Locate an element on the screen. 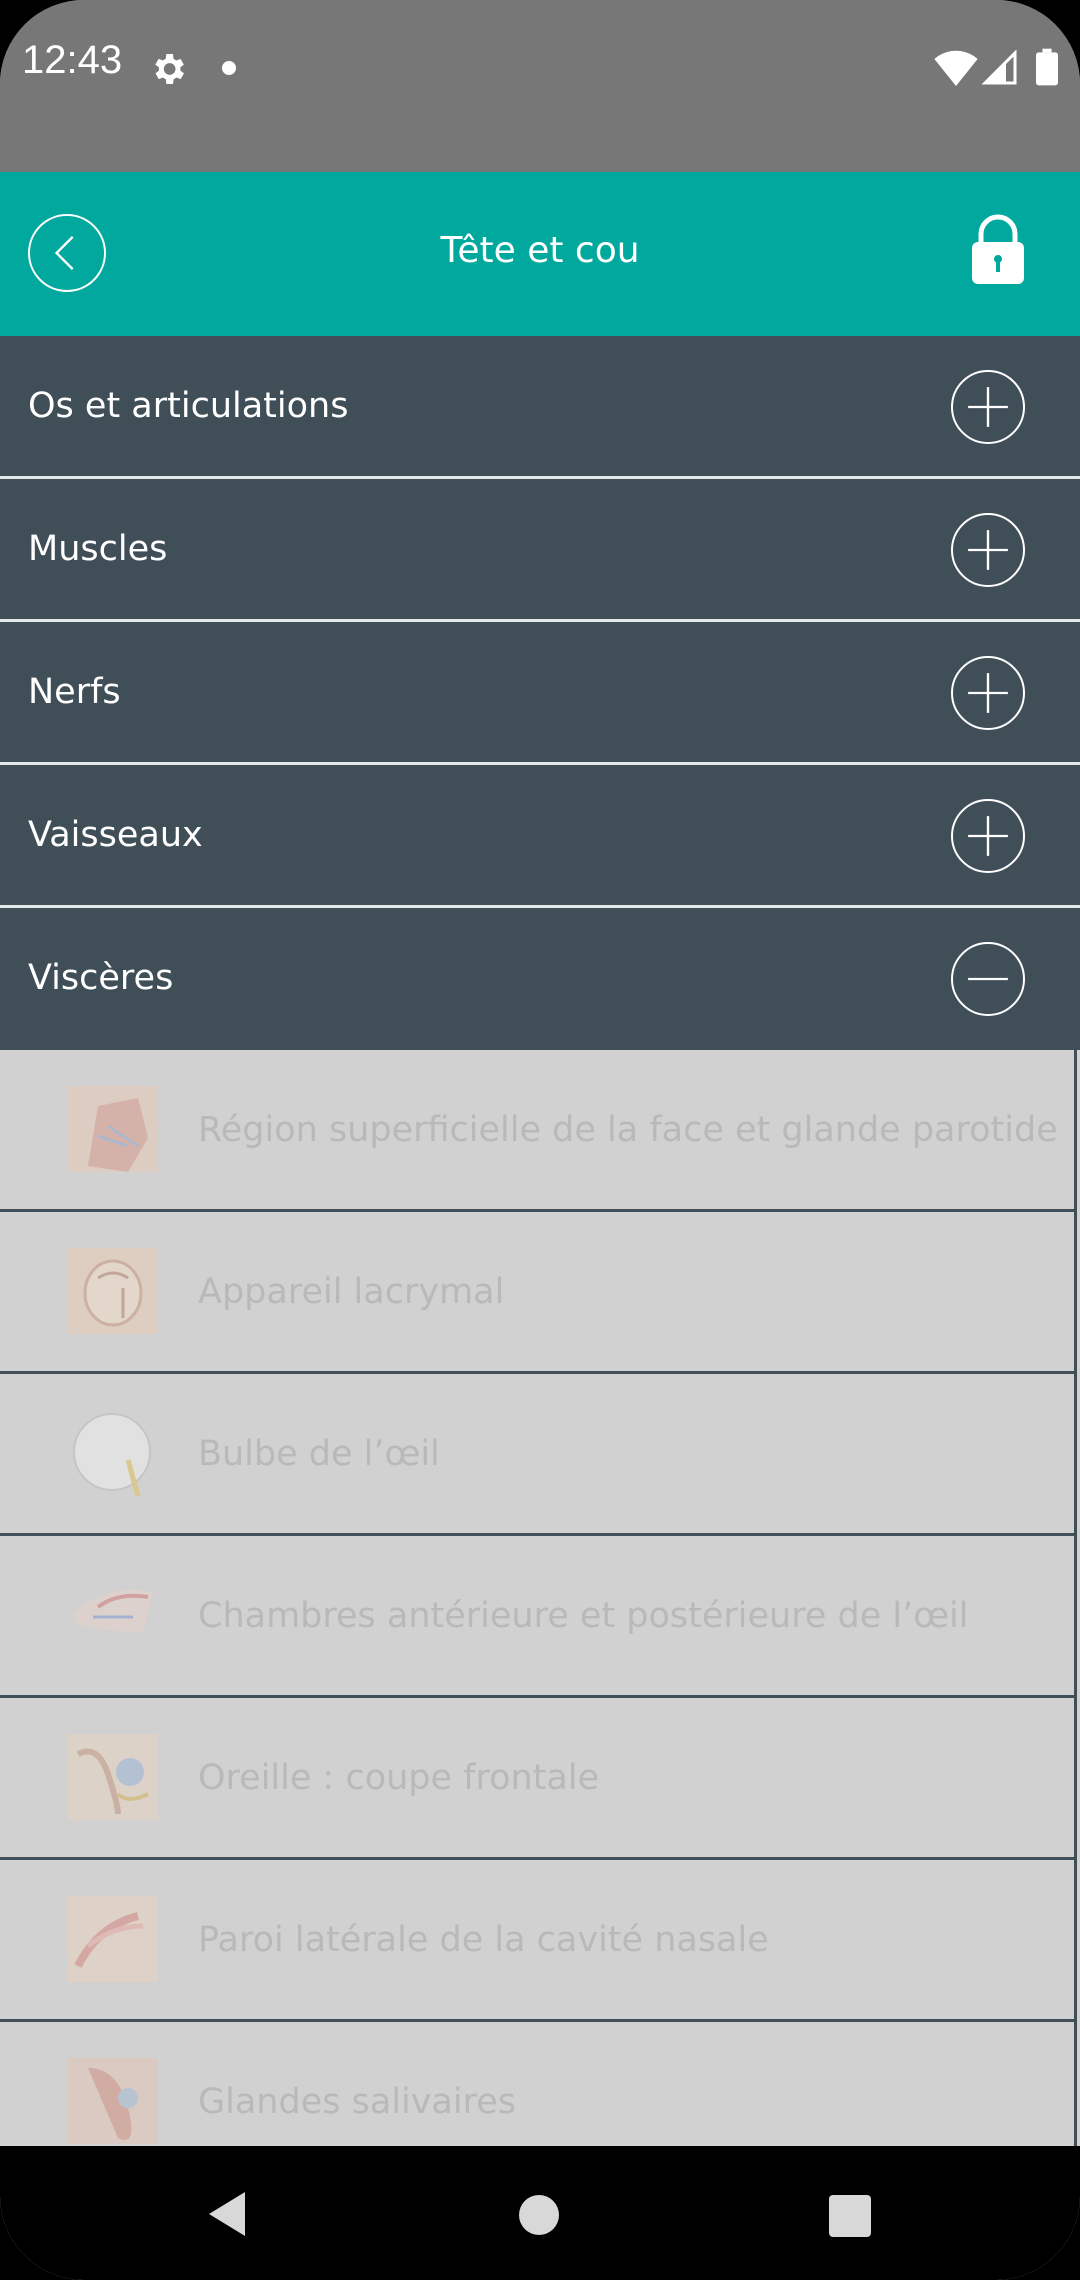 The width and height of the screenshot is (1080, 2280). list-item: Oreille : coupe frontale is located at coordinates (538, 1779).